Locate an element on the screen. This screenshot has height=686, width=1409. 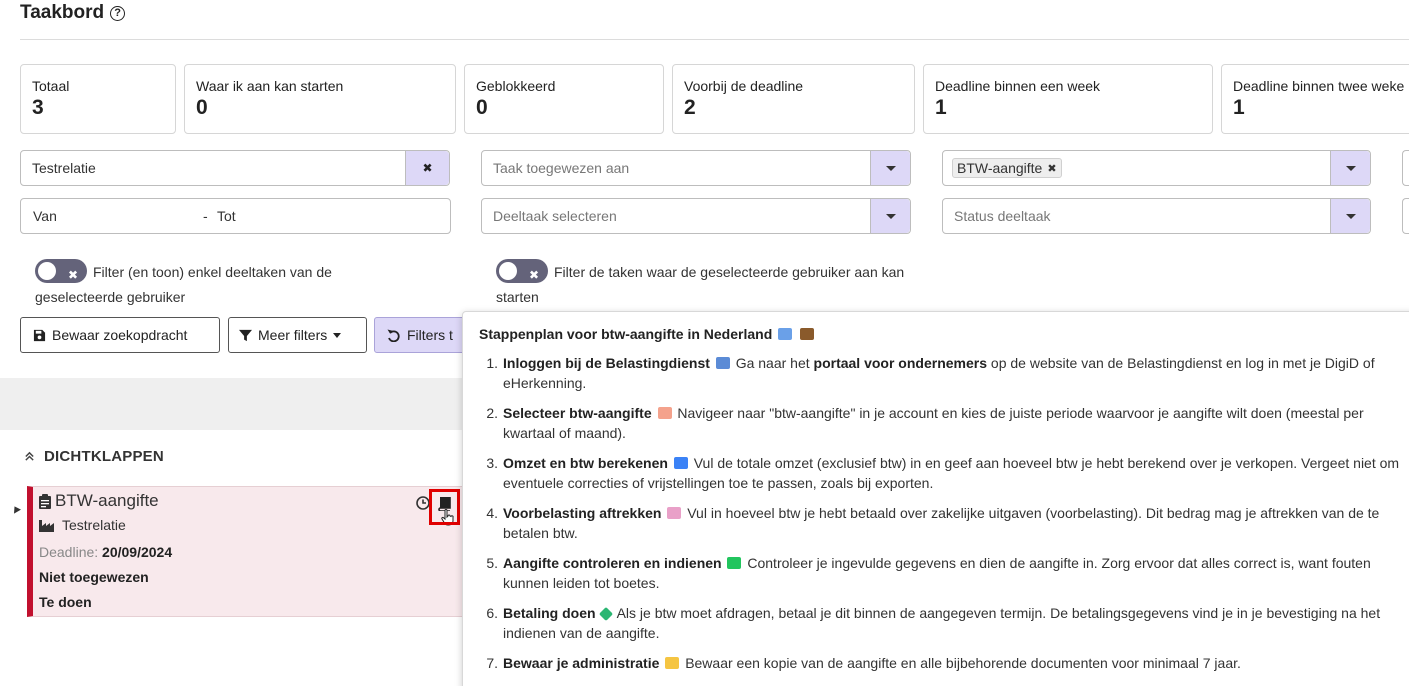
step-number: 5. is located at coordinates (492, 563).